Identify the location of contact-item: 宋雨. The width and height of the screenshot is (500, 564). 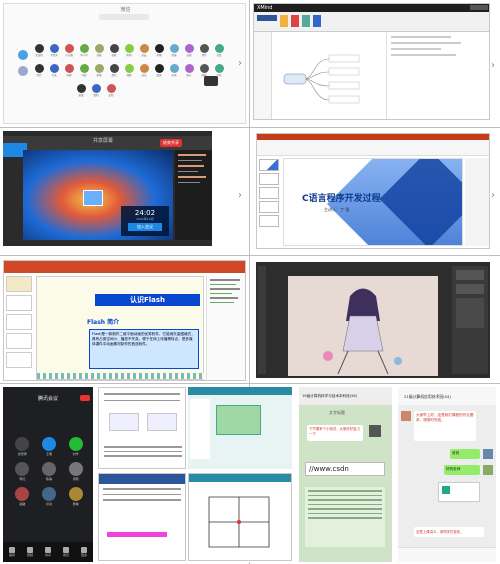
(174, 70).